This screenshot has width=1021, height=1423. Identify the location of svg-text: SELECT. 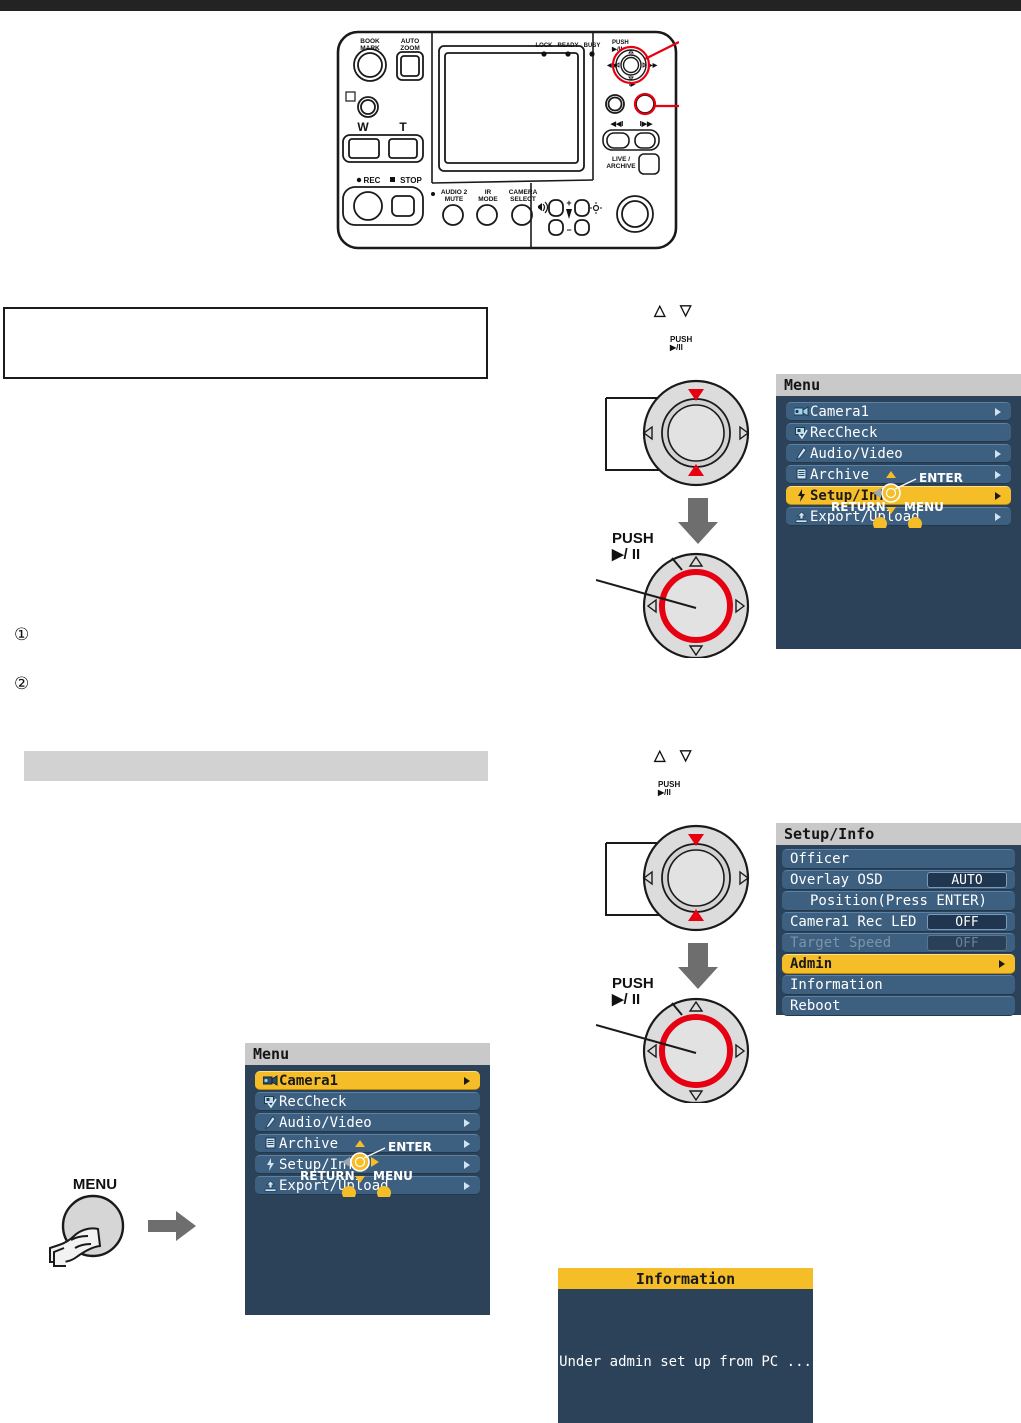
(523, 199).